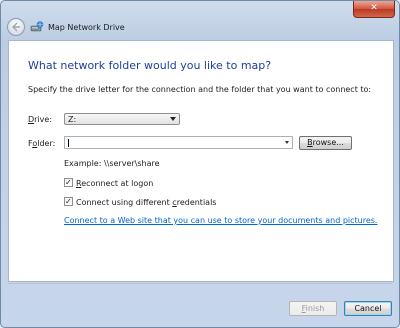 The width and height of the screenshot is (400, 328). What do you see at coordinates (37, 26) in the screenshot?
I see `network-drive-icon` at bounding box center [37, 26].